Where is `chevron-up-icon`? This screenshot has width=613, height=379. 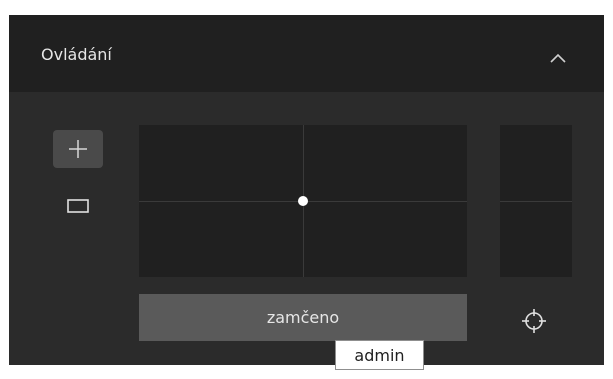 chevron-up-icon is located at coordinates (558, 58).